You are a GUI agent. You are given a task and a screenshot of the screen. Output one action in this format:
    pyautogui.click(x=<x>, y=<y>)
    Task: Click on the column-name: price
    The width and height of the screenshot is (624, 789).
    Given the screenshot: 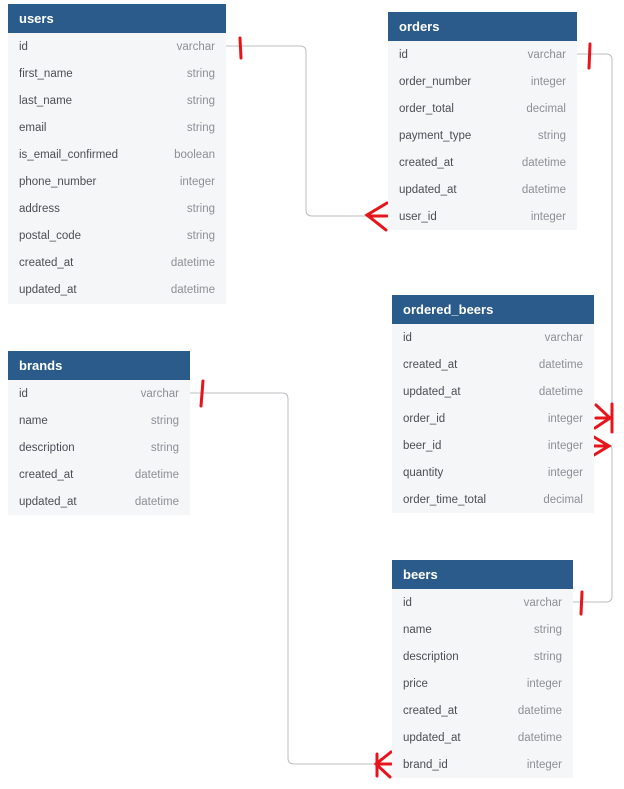 What is the action you would take?
    pyautogui.click(x=415, y=683)
    